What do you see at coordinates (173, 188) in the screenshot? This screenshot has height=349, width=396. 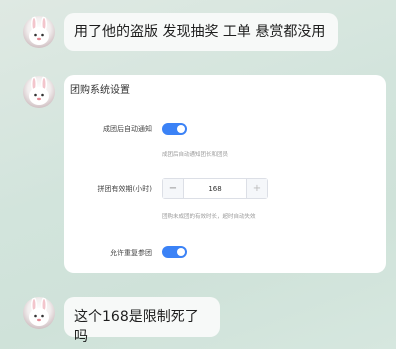 I see `decrement-button: −` at bounding box center [173, 188].